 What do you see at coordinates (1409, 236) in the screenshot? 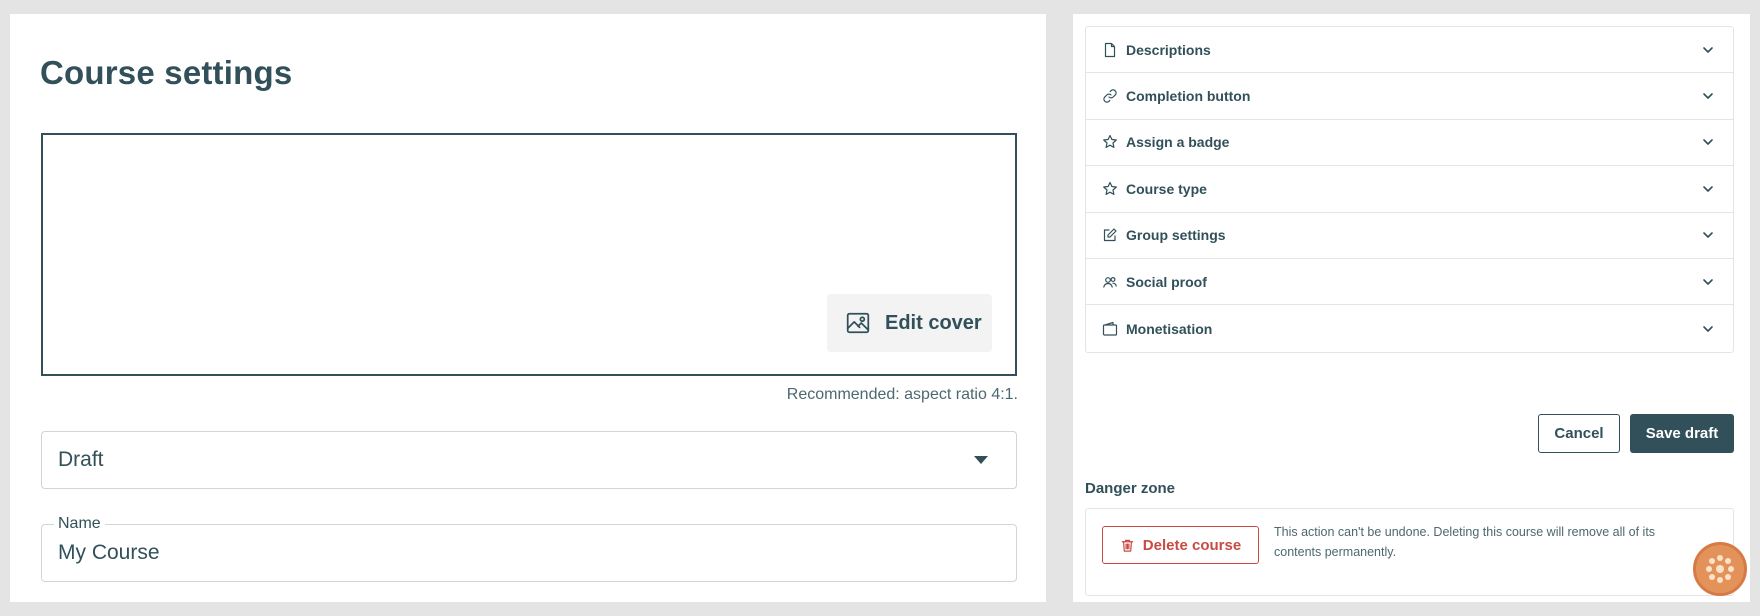
I see `accordion-item-group-settings: Group settings` at bounding box center [1409, 236].